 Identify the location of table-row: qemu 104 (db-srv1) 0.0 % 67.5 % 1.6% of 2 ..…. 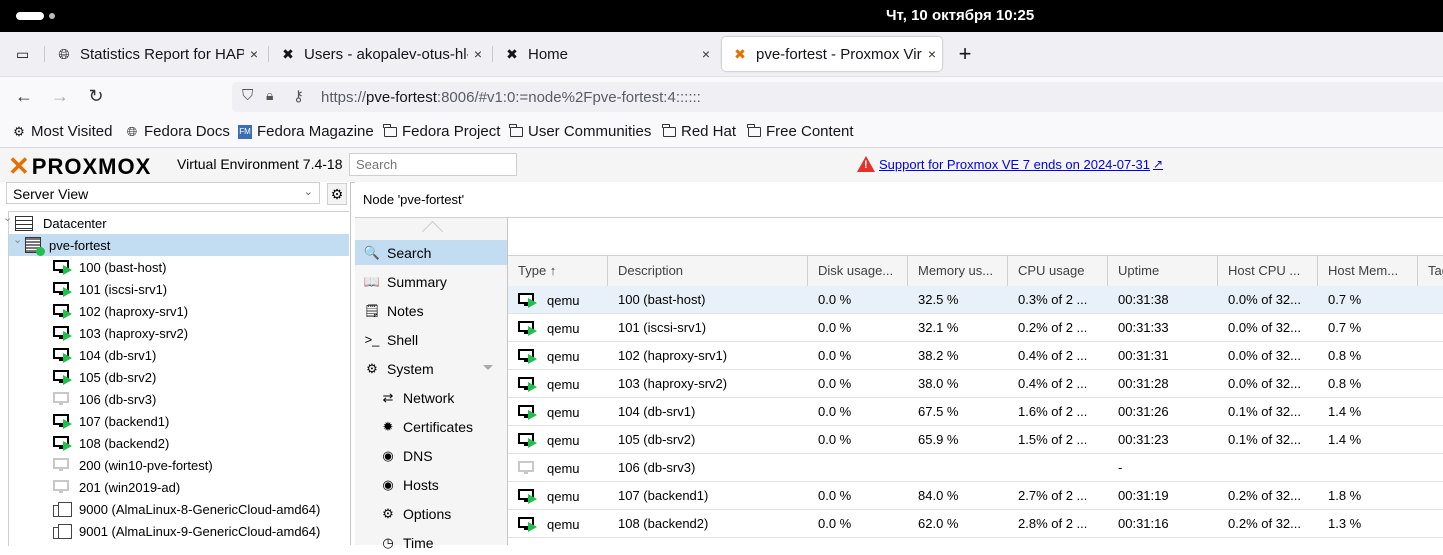
(975, 412).